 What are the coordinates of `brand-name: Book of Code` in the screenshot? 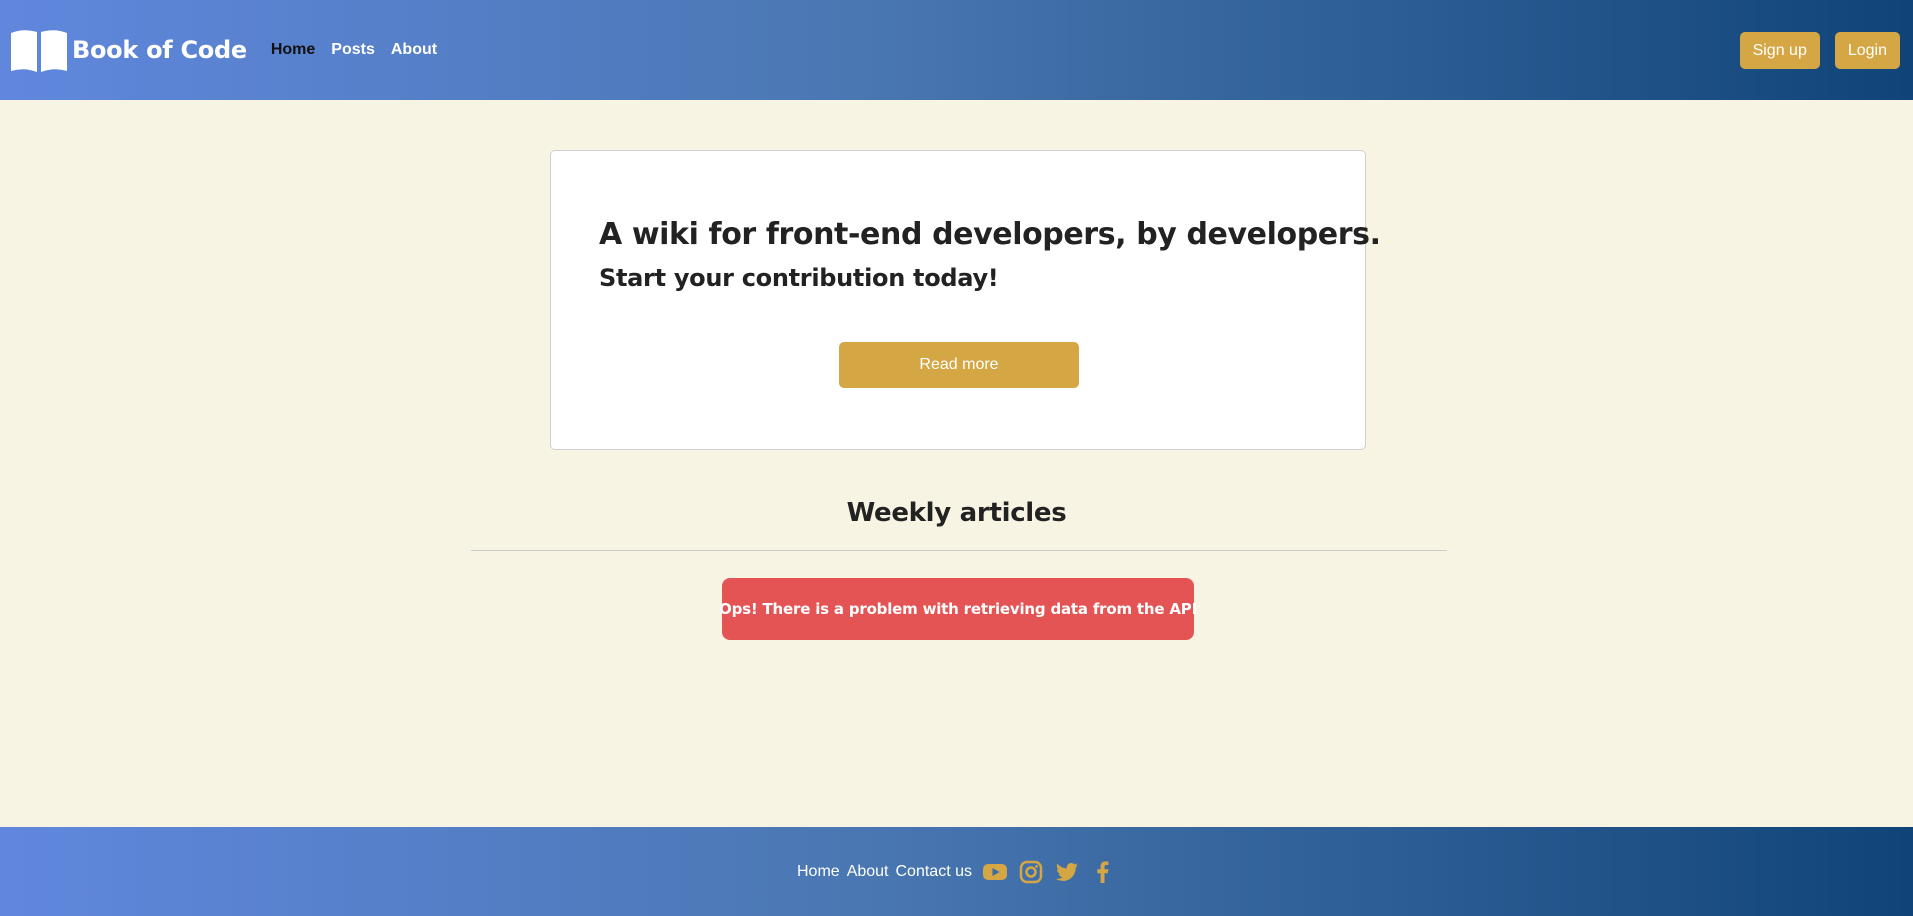 It's located at (159, 50).